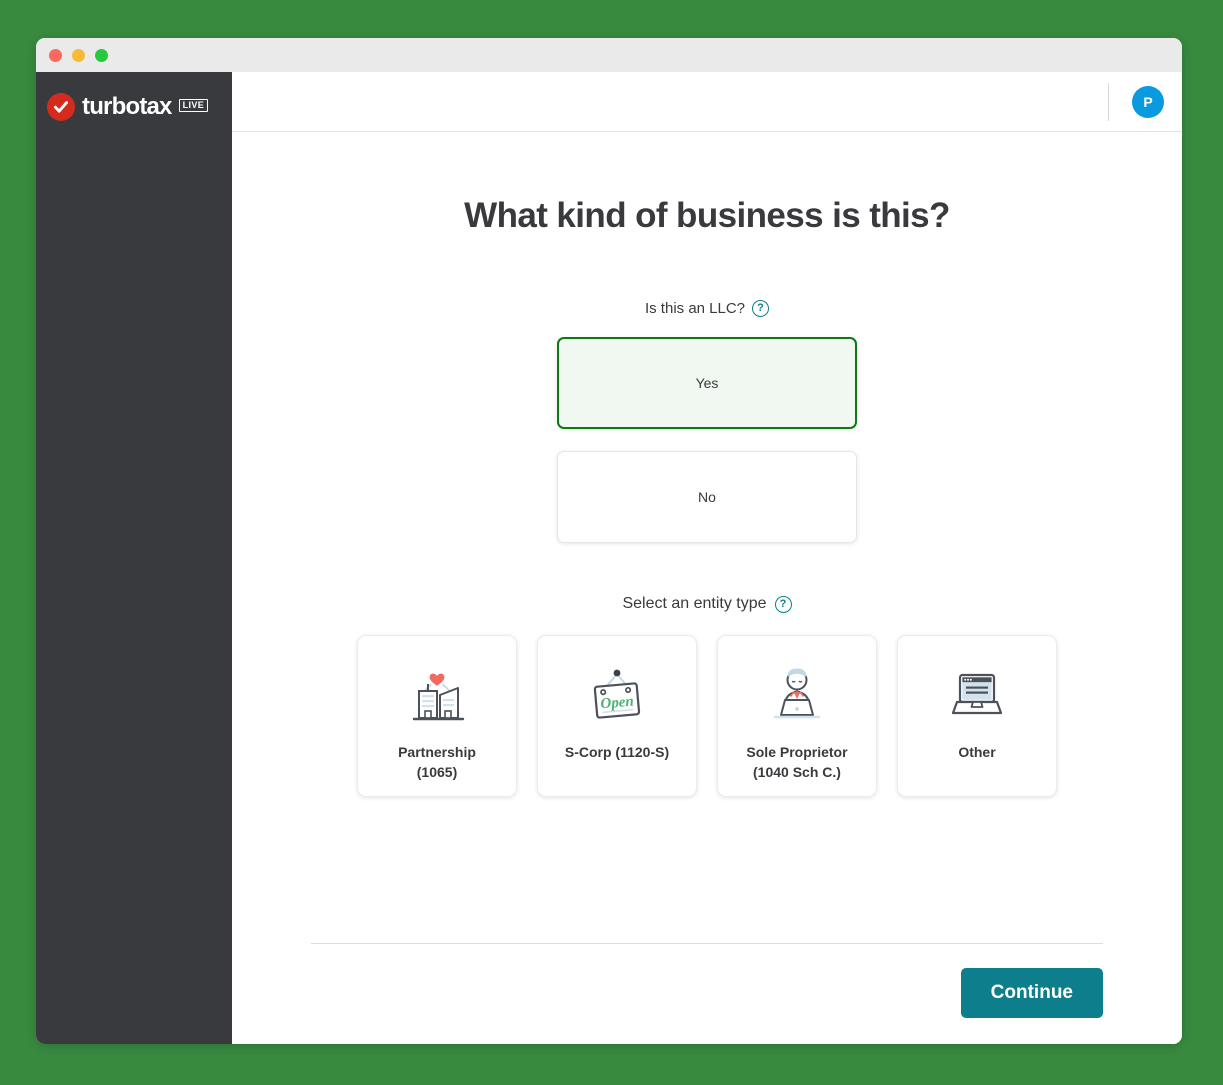 Image resolution: width=1223 pixels, height=1085 pixels. Describe the element at coordinates (134, 558) in the screenshot. I see `sidebar: turbotax LIVE` at that location.